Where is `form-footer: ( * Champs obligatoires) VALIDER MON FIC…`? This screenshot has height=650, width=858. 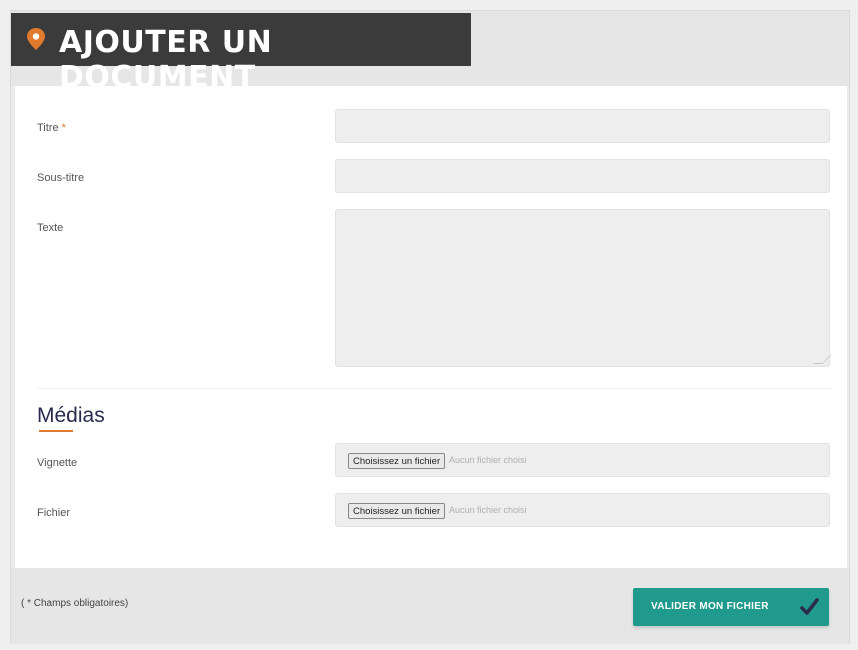
form-footer: ( * Champs obligatoires) VALIDER MON FIC… is located at coordinates (430, 606).